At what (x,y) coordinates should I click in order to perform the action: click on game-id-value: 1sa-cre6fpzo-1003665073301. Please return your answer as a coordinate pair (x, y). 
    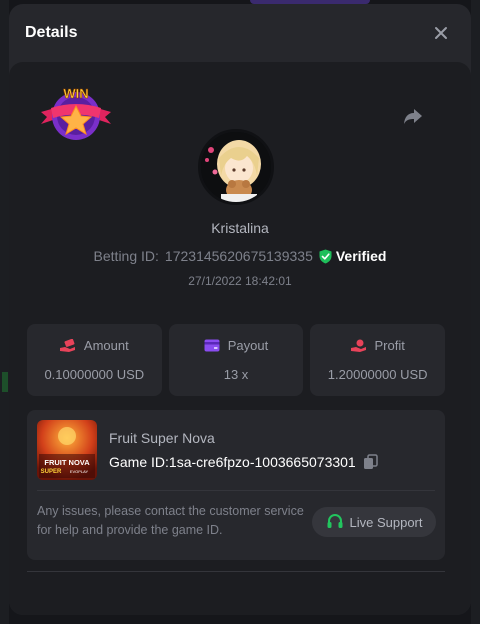
    Looking at the image, I should click on (262, 462).